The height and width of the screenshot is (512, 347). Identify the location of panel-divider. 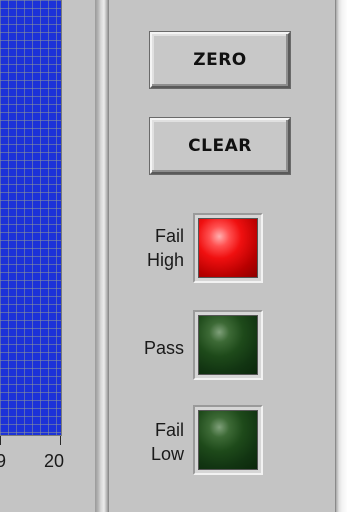
(102, 256).